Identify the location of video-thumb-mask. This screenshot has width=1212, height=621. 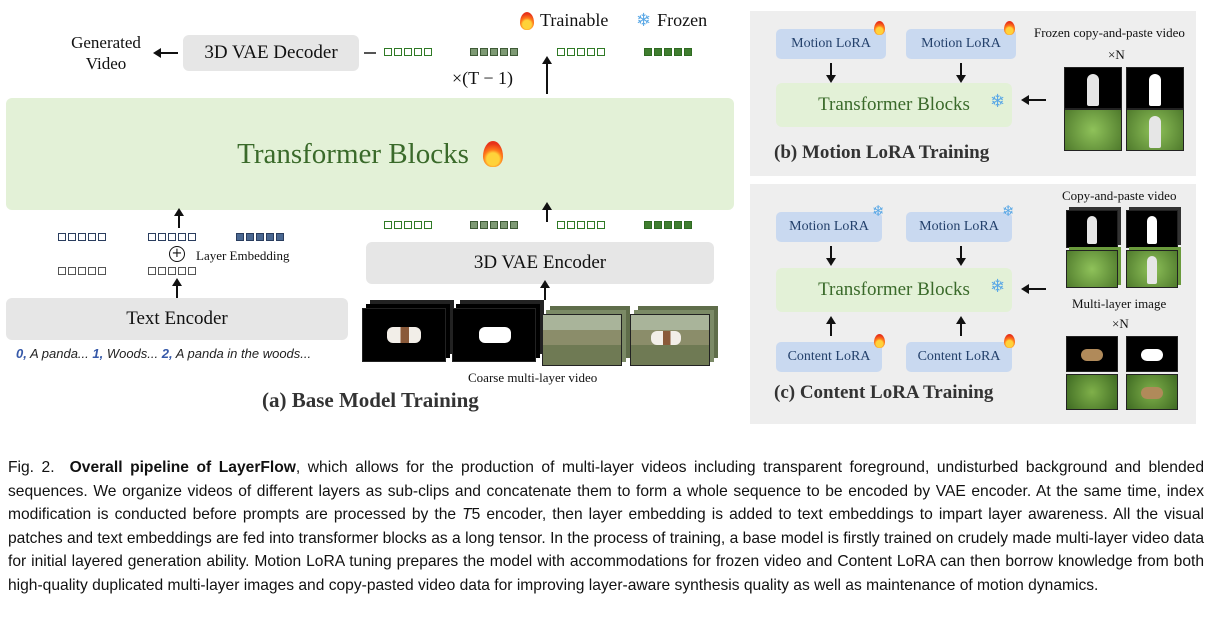
(494, 335).